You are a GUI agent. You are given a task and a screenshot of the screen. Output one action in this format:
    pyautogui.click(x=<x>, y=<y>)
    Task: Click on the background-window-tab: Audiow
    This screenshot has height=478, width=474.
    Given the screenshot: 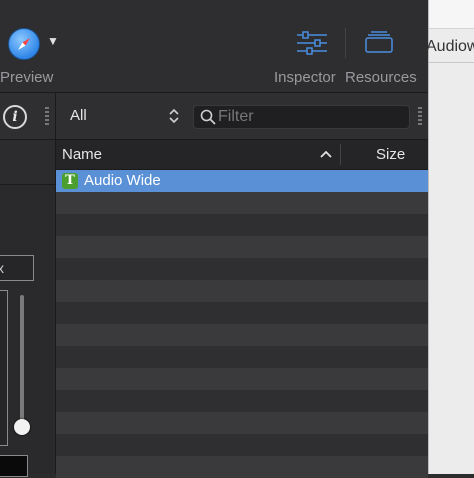 What is the action you would take?
    pyautogui.click(x=450, y=47)
    